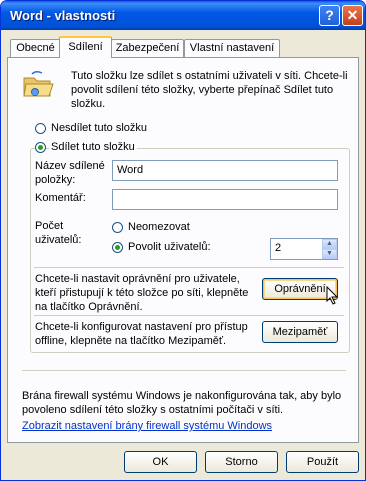  What do you see at coordinates (225, 199) in the screenshot?
I see `comment-input` at bounding box center [225, 199].